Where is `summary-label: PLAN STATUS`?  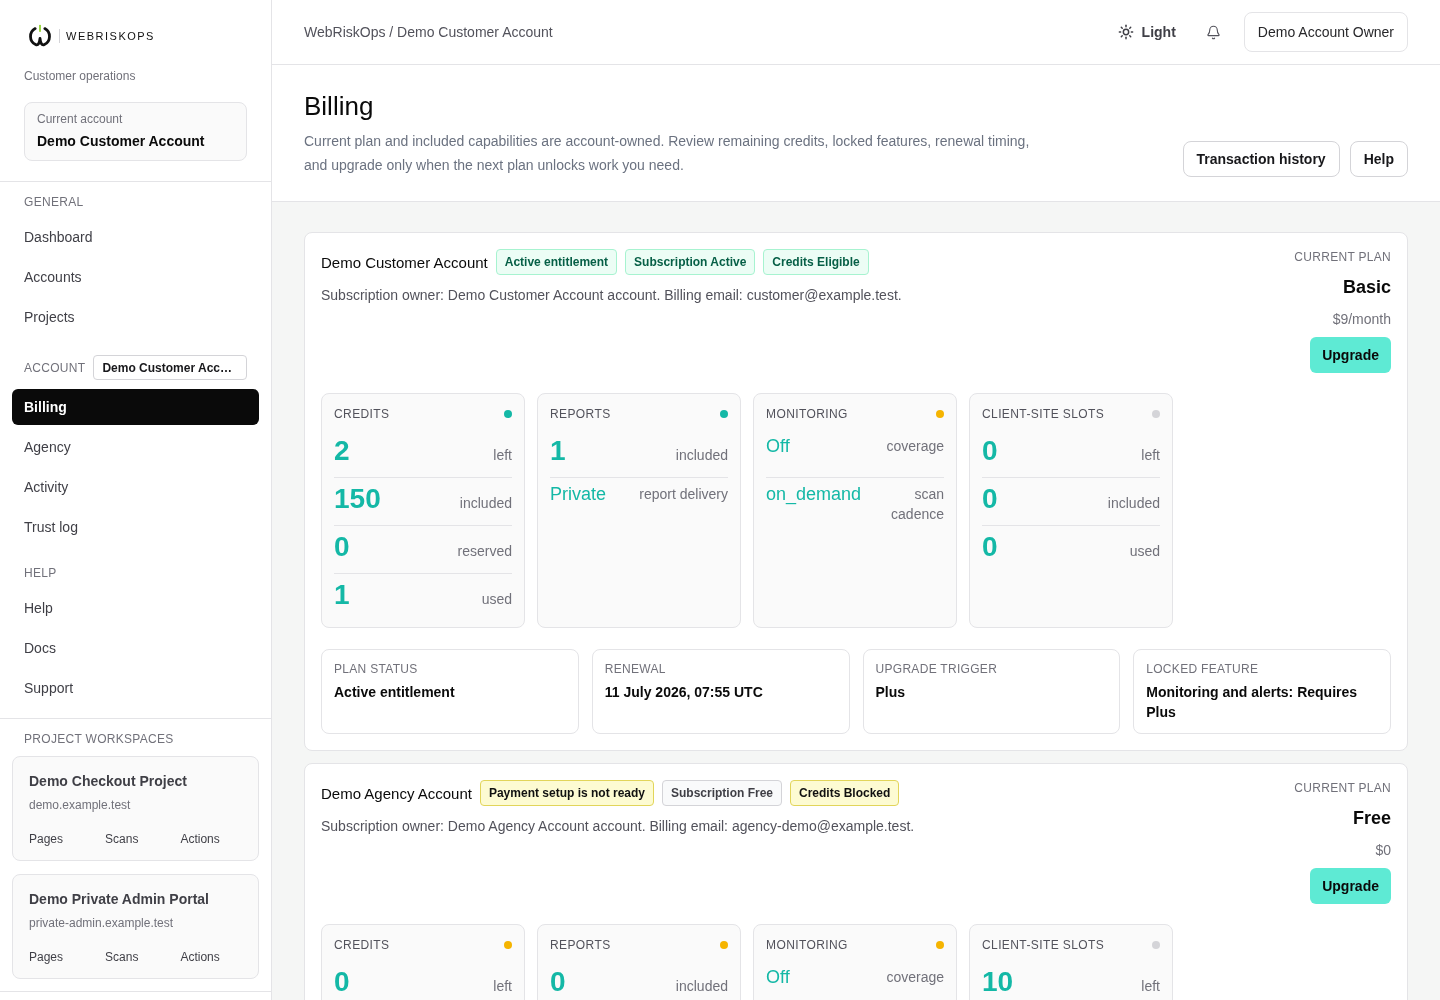
summary-label: PLAN STATUS is located at coordinates (376, 669).